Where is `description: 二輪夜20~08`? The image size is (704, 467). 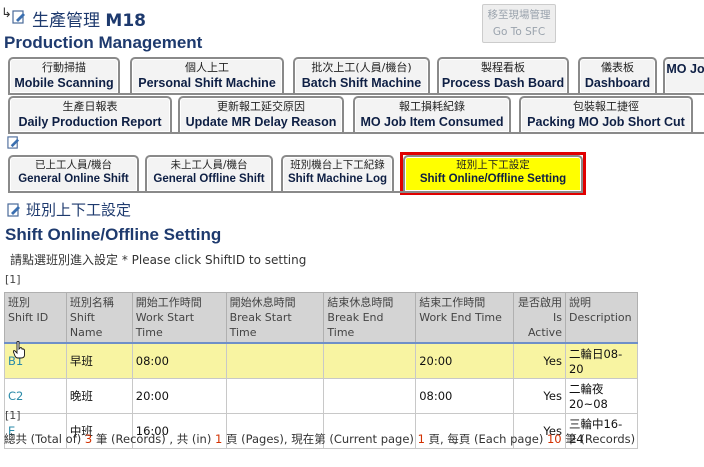
description: 二輪夜20~08 is located at coordinates (601, 396).